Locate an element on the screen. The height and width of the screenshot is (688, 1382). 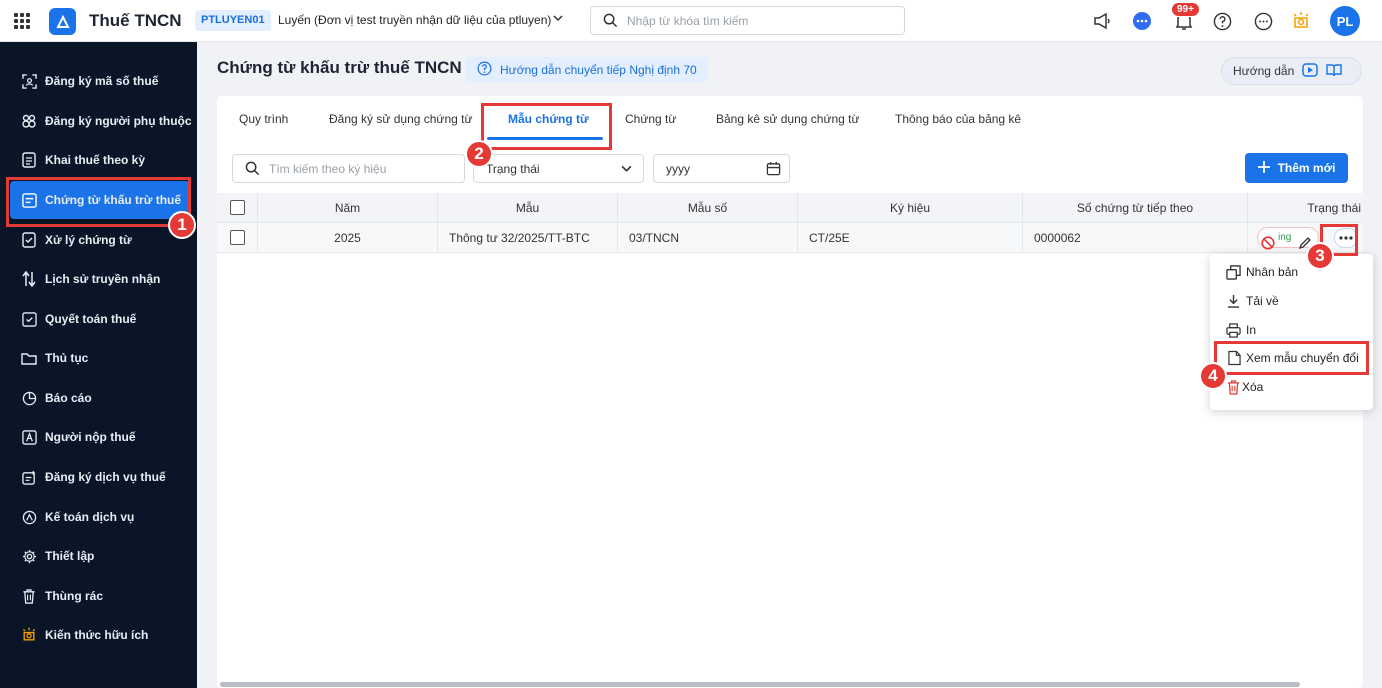
highlight-tab is located at coordinates (546, 126).